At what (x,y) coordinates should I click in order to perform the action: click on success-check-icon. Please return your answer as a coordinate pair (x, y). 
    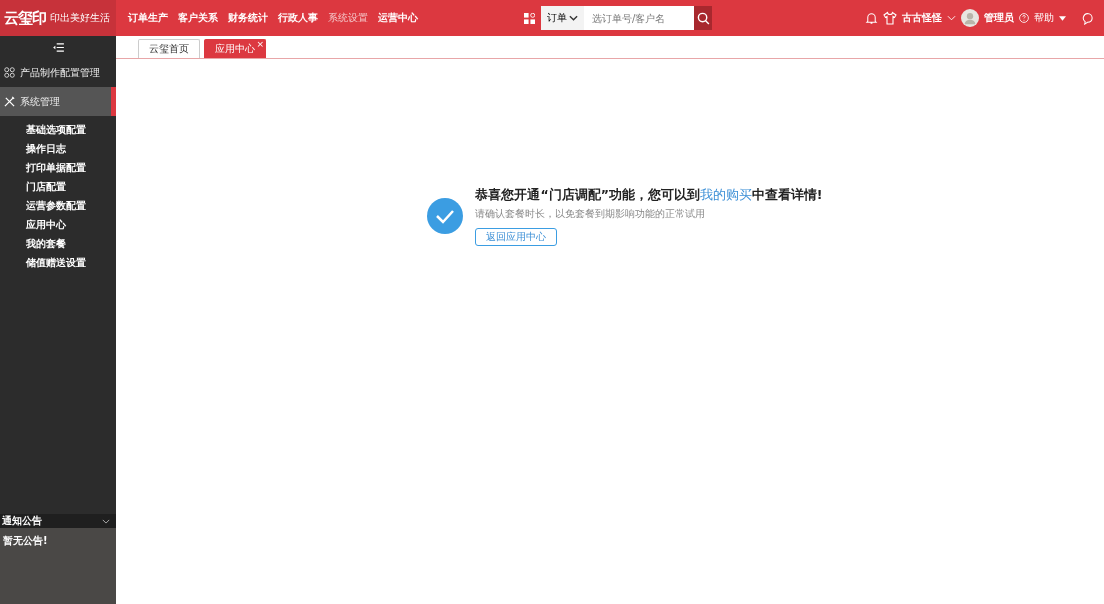
    Looking at the image, I should click on (445, 216).